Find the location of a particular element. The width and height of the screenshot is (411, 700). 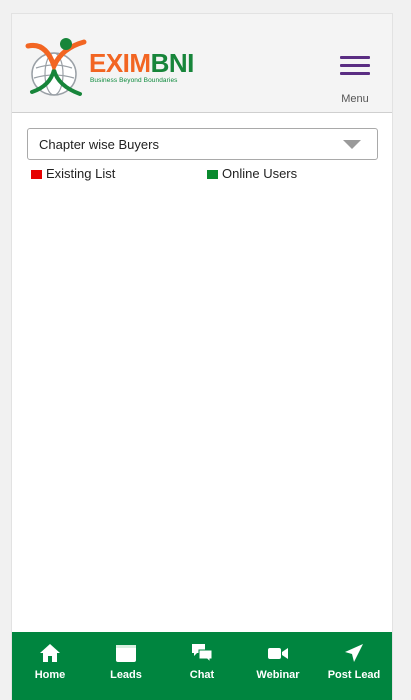

legend-existing-list: Existing List is located at coordinates (73, 174).